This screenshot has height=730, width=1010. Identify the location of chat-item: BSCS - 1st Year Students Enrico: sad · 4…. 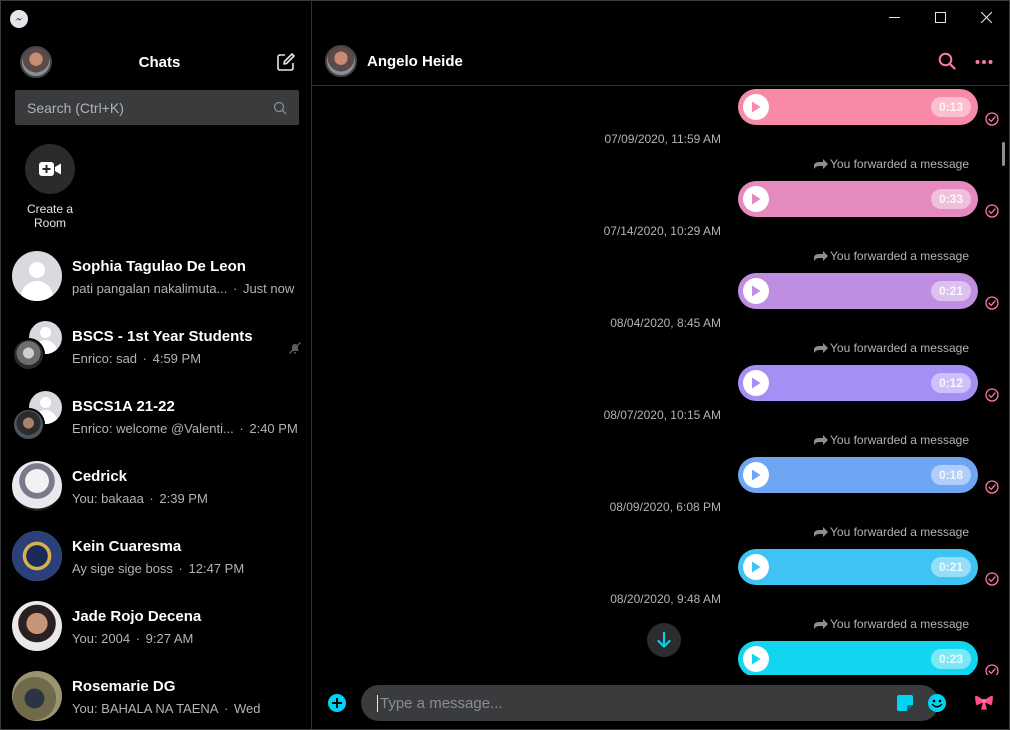
(156, 346).